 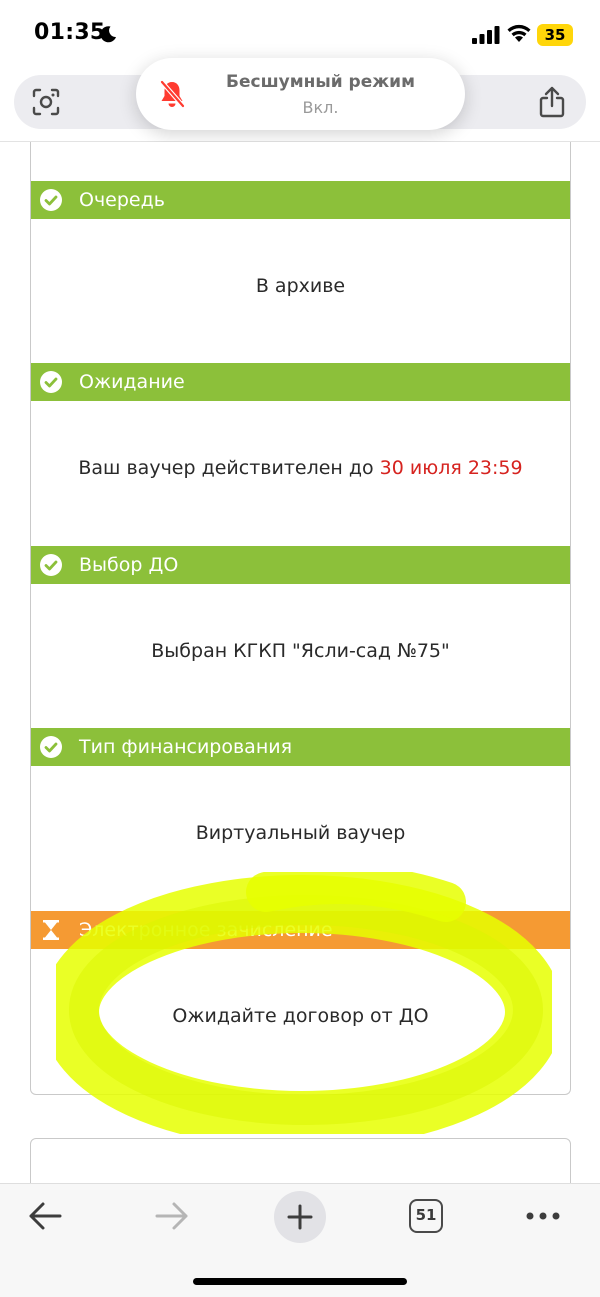 What do you see at coordinates (300, 200) in the screenshot?
I see `step-header-queue: Очередь` at bounding box center [300, 200].